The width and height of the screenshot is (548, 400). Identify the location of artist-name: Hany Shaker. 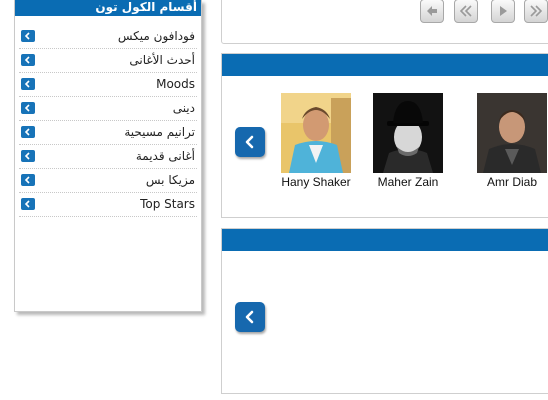
(316, 182).